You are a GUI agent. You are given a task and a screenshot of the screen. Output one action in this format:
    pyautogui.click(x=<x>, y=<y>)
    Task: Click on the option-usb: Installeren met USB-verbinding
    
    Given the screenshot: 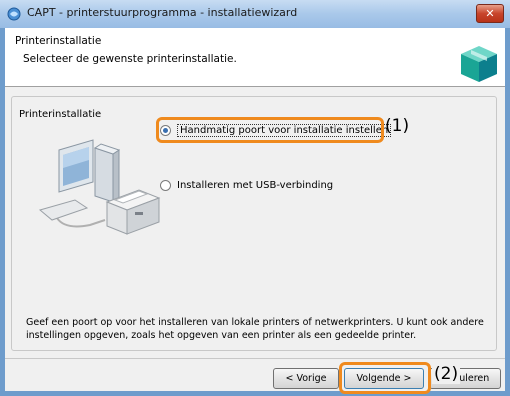 What is the action you would take?
    pyautogui.click(x=246, y=185)
    